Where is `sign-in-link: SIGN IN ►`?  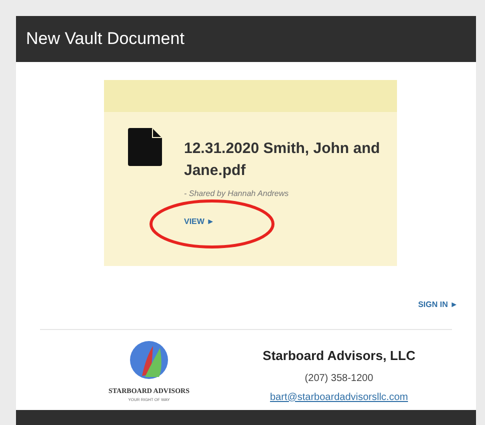
sign-in-link: SIGN IN ► is located at coordinates (438, 305).